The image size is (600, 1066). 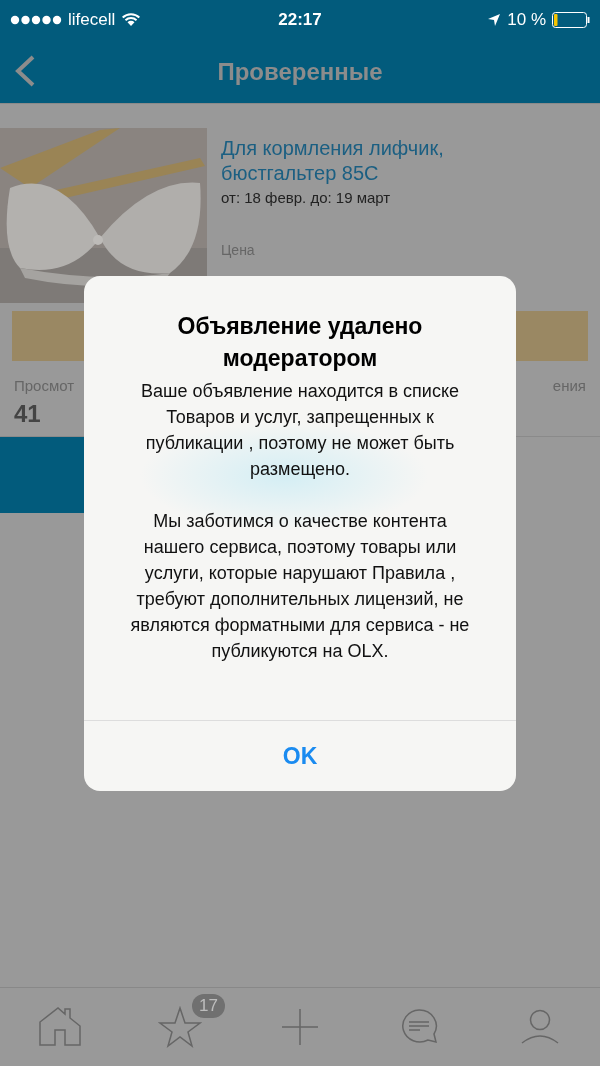 I want to click on carrier-name: lifecell, so click(x=92, y=20).